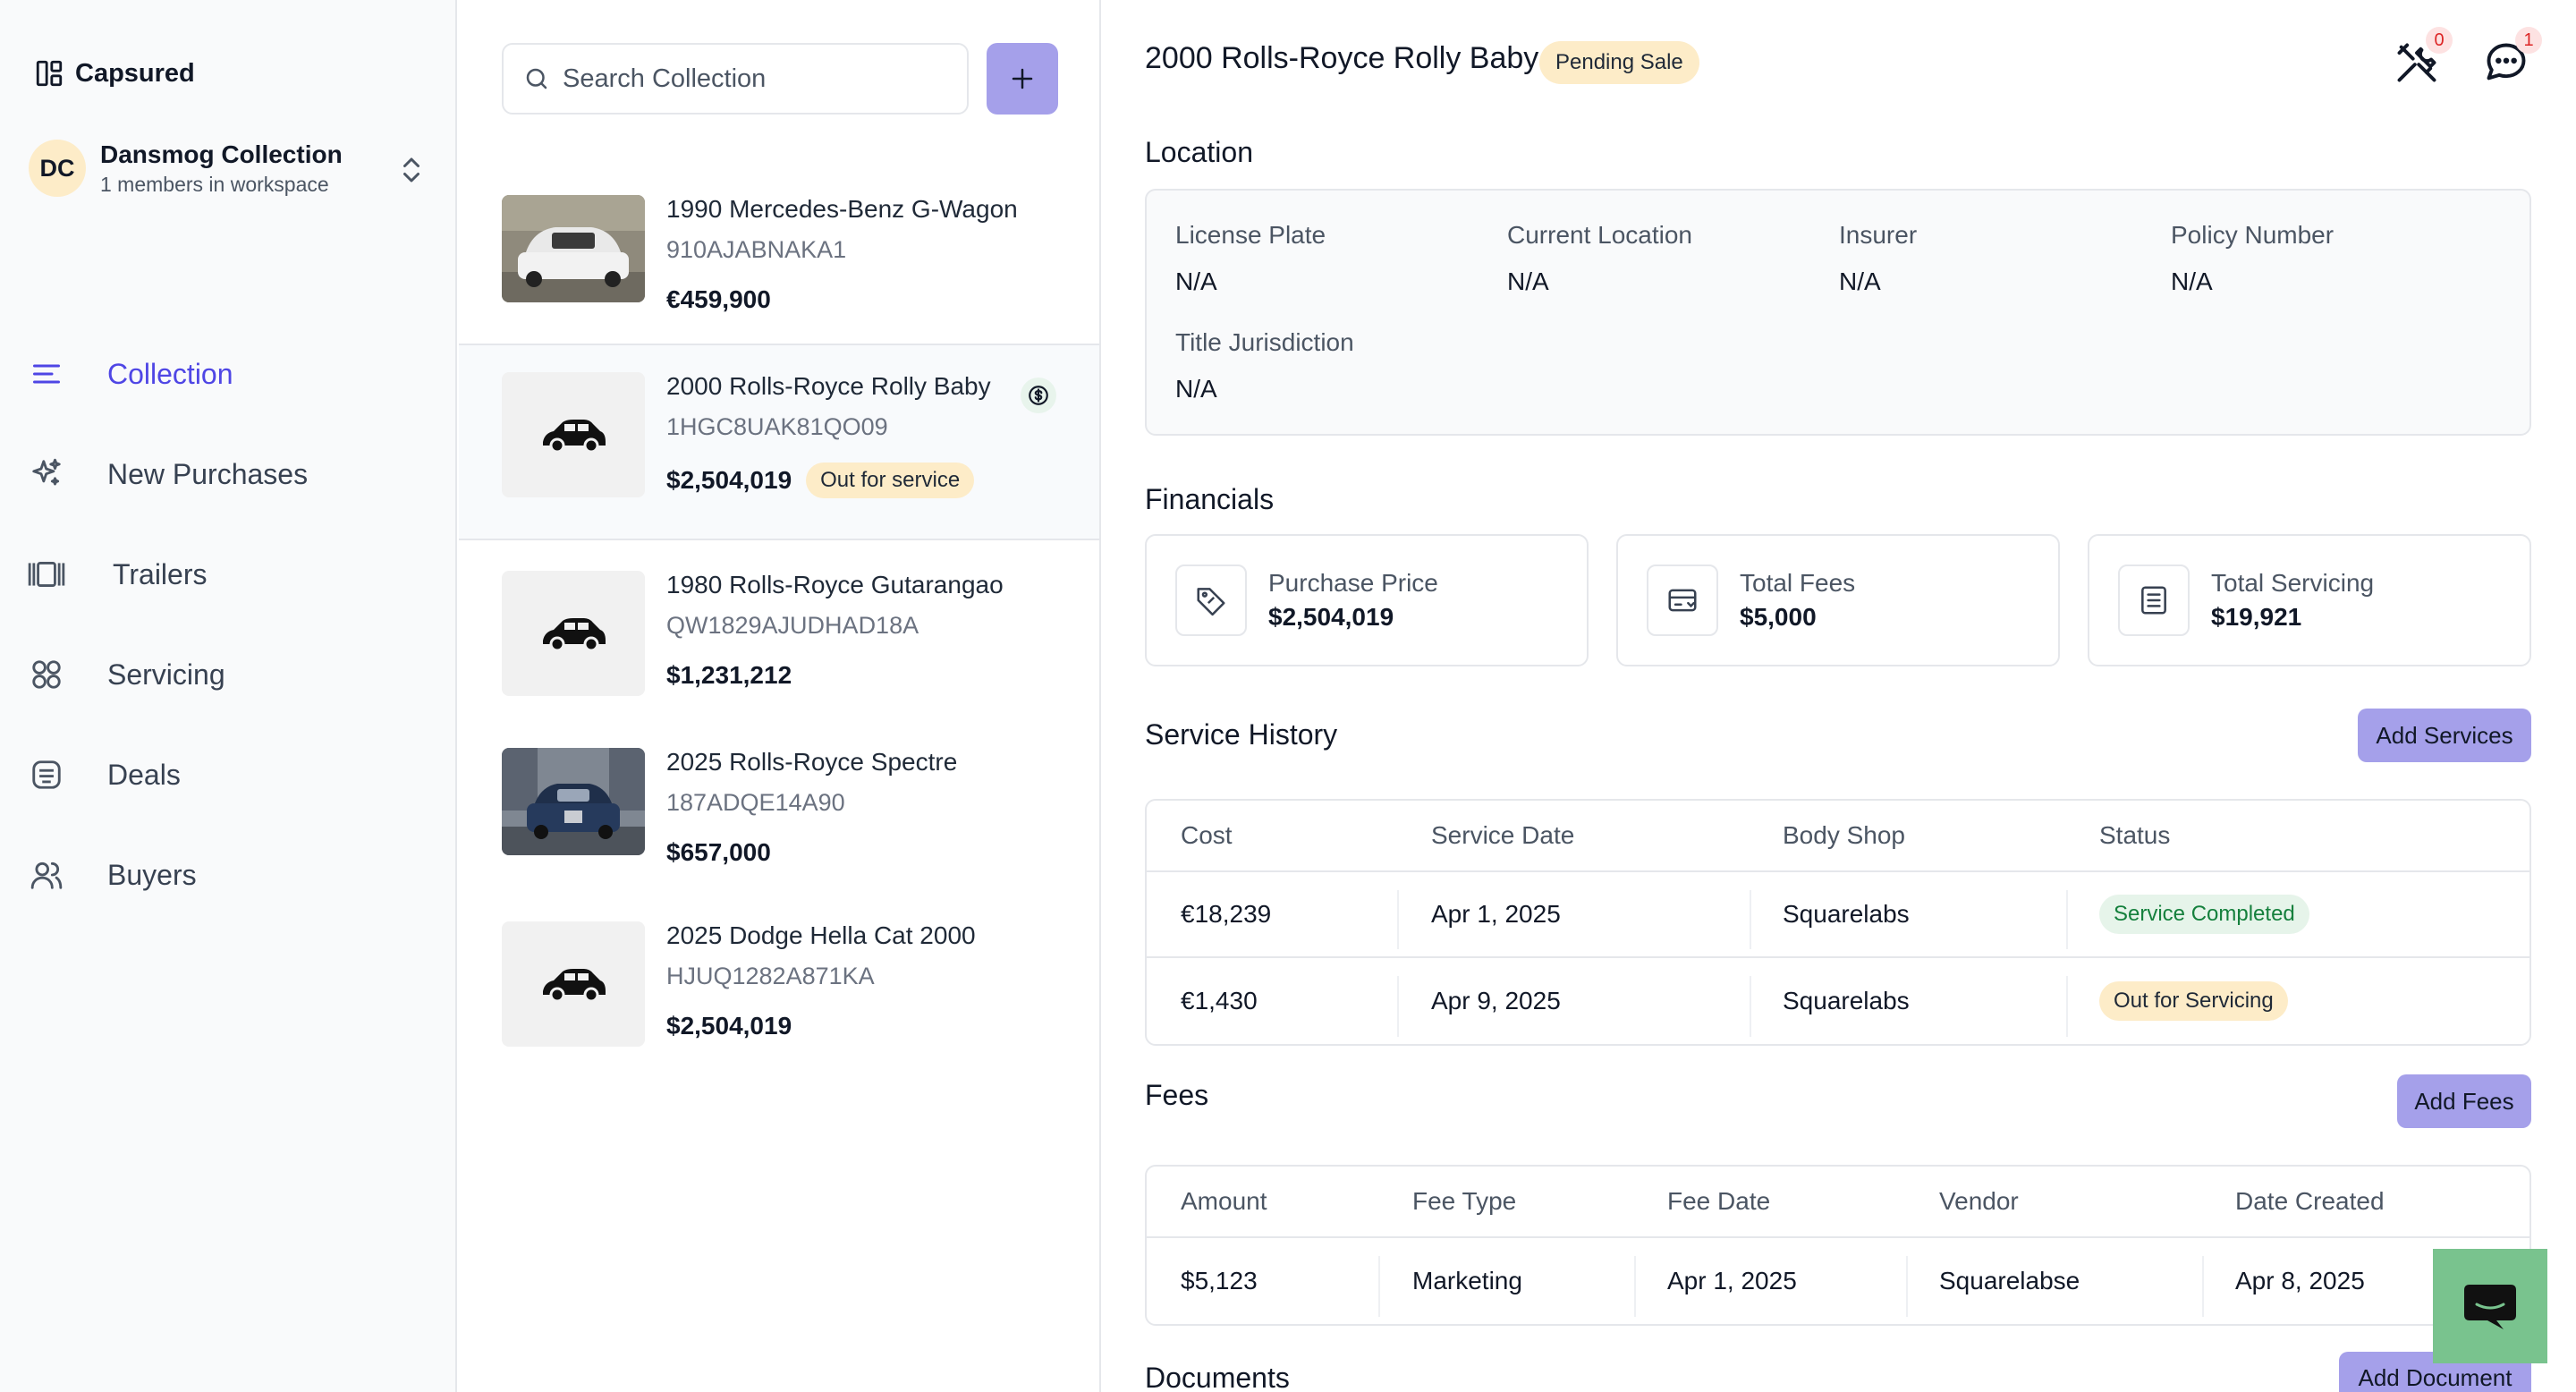 The height and width of the screenshot is (1392, 2576). Describe the element at coordinates (1241, 734) in the screenshot. I see `section-title-service-history: Service History` at that location.